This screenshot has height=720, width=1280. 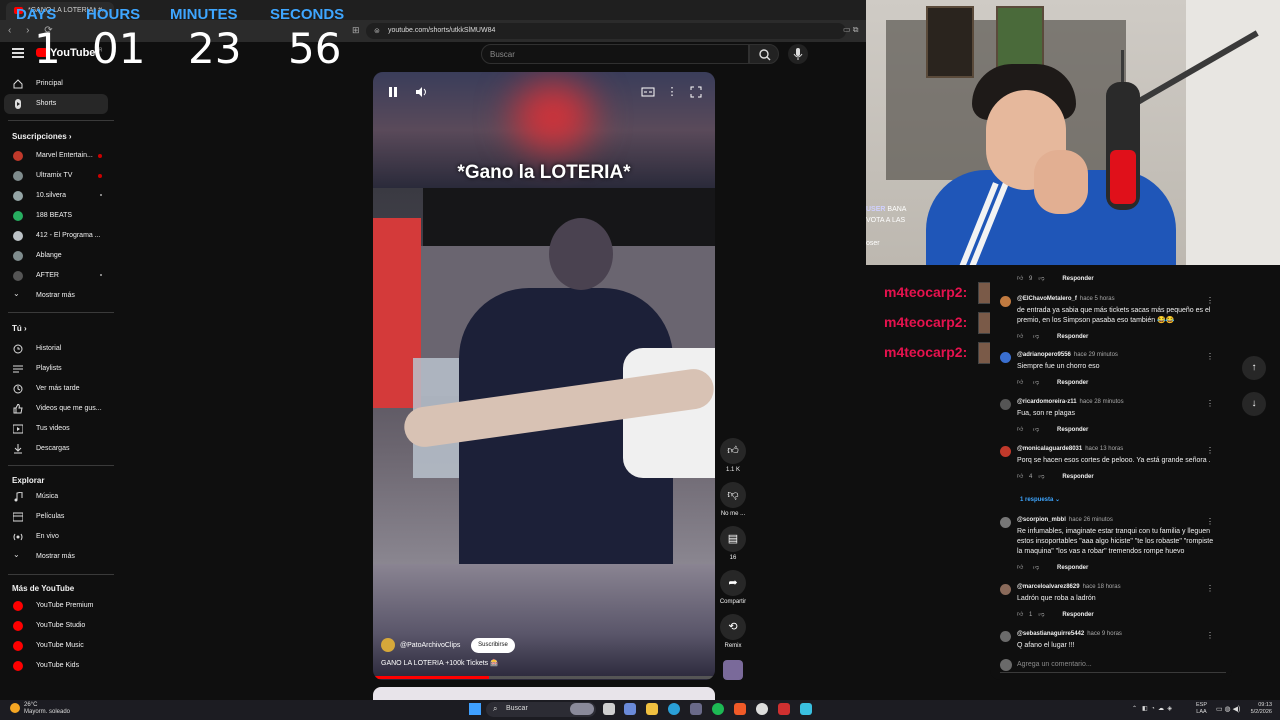 What do you see at coordinates (56, 196) in the screenshot?
I see `sidebar-item-subscription: 10.silvera` at bounding box center [56, 196].